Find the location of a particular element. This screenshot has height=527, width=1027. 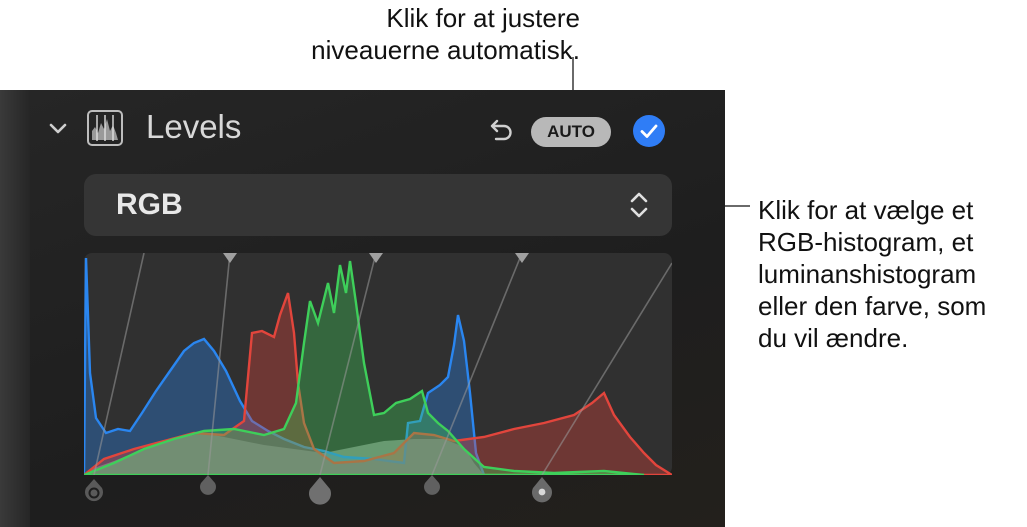

undo-icon is located at coordinates (500, 130).